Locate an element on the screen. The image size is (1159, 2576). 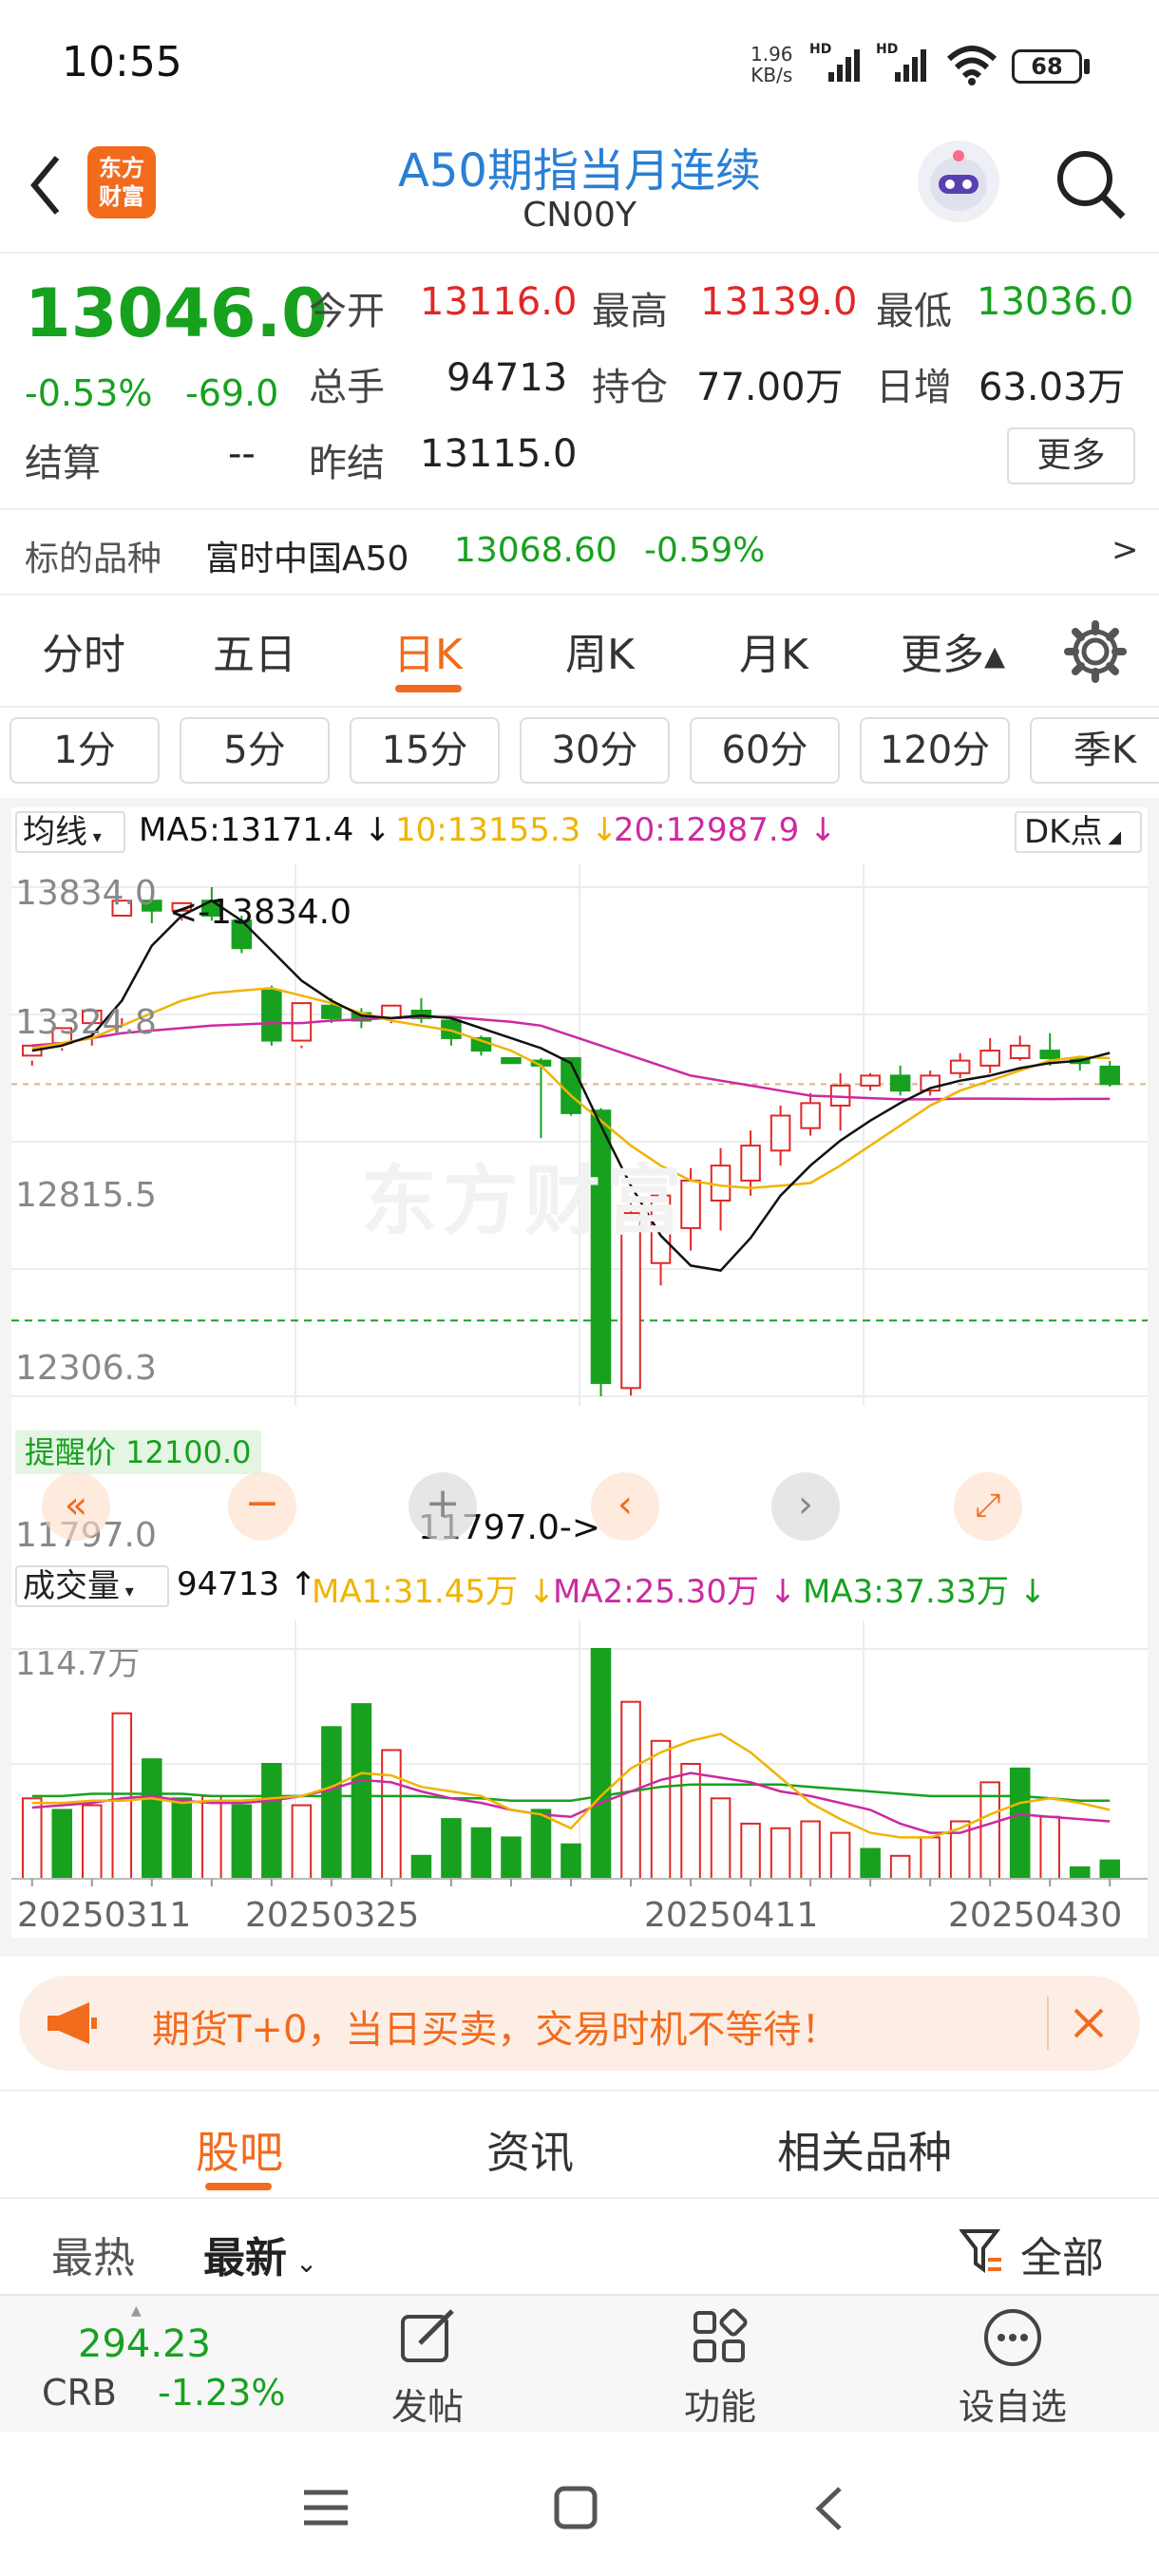
fullscreen-icon: ⤢ is located at coordinates (988, 1506).